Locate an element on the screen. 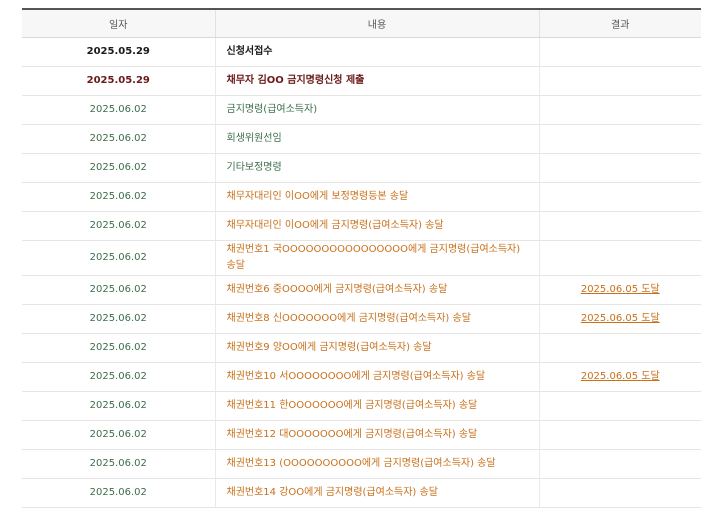 The image size is (713, 516). table-row: 2025.06.02 회생위원선임 is located at coordinates (361, 139).